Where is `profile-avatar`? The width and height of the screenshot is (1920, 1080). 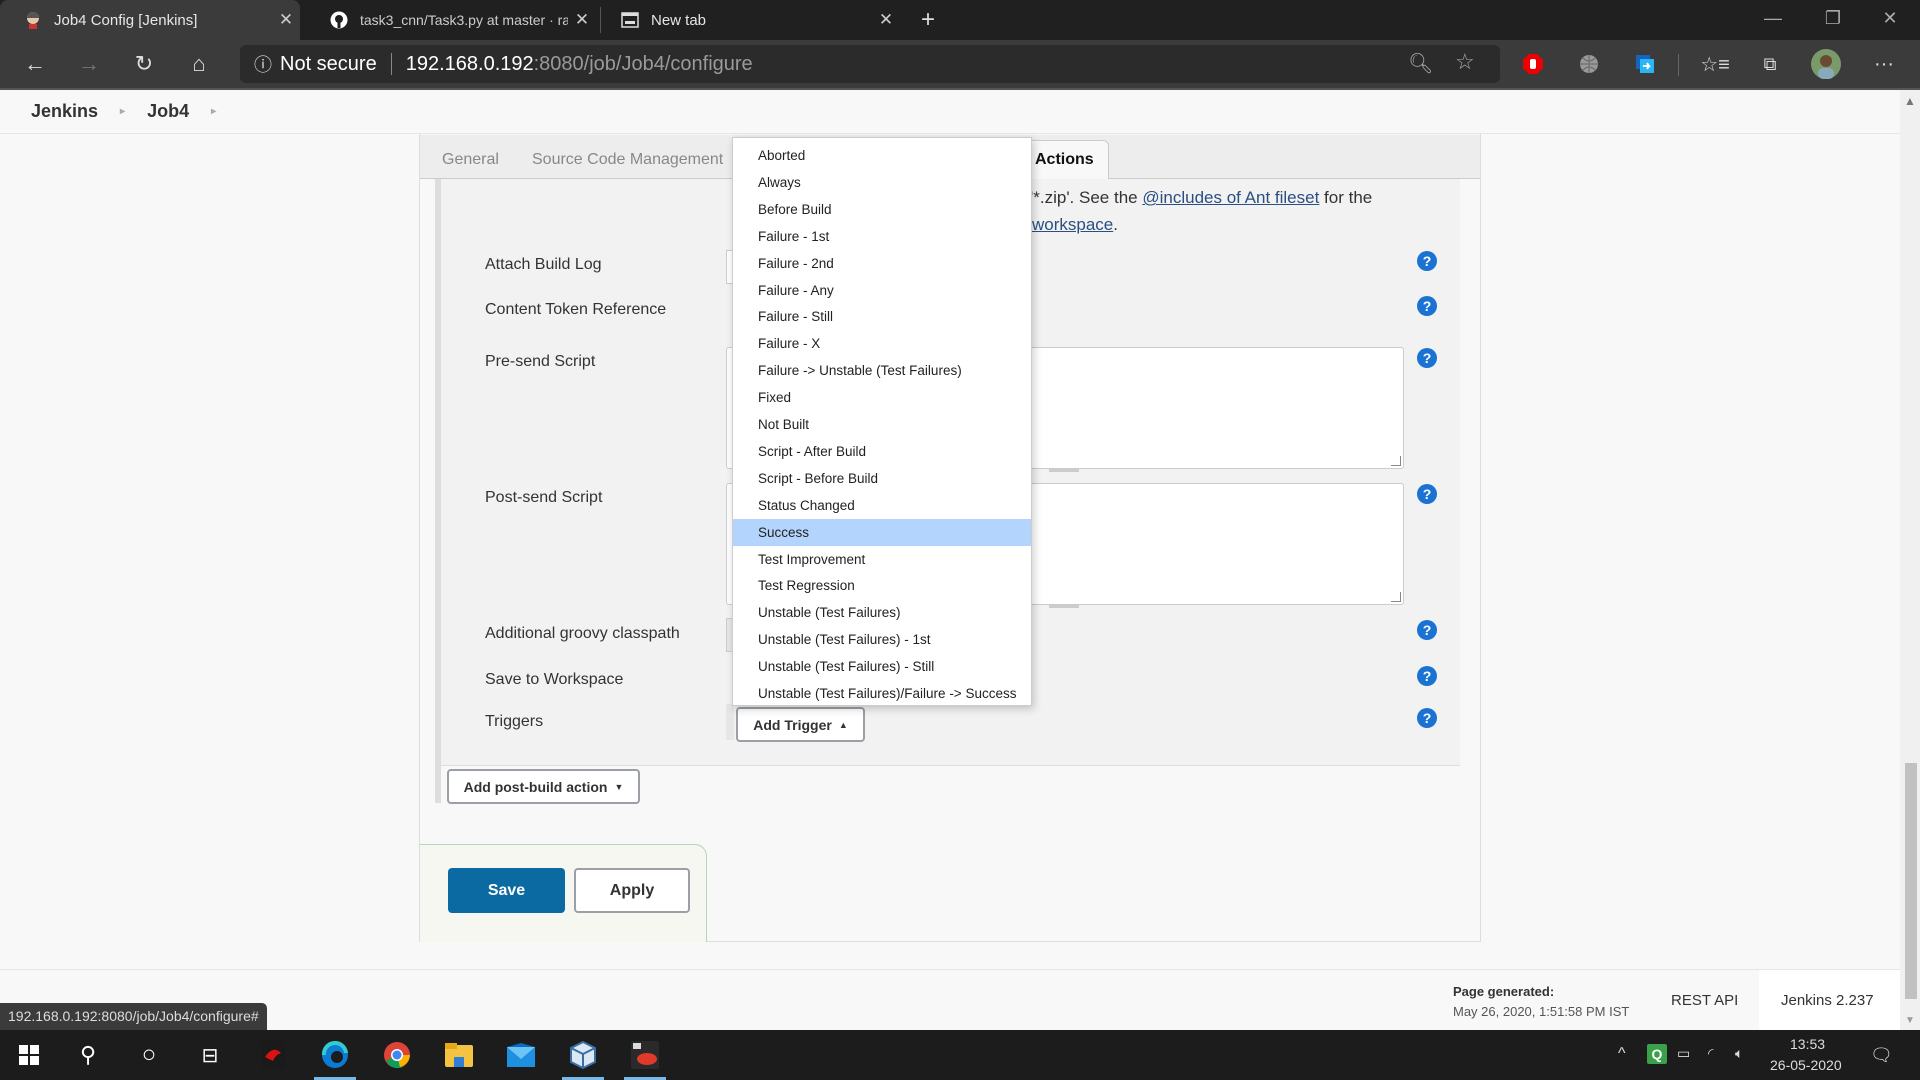 profile-avatar is located at coordinates (1826, 64).